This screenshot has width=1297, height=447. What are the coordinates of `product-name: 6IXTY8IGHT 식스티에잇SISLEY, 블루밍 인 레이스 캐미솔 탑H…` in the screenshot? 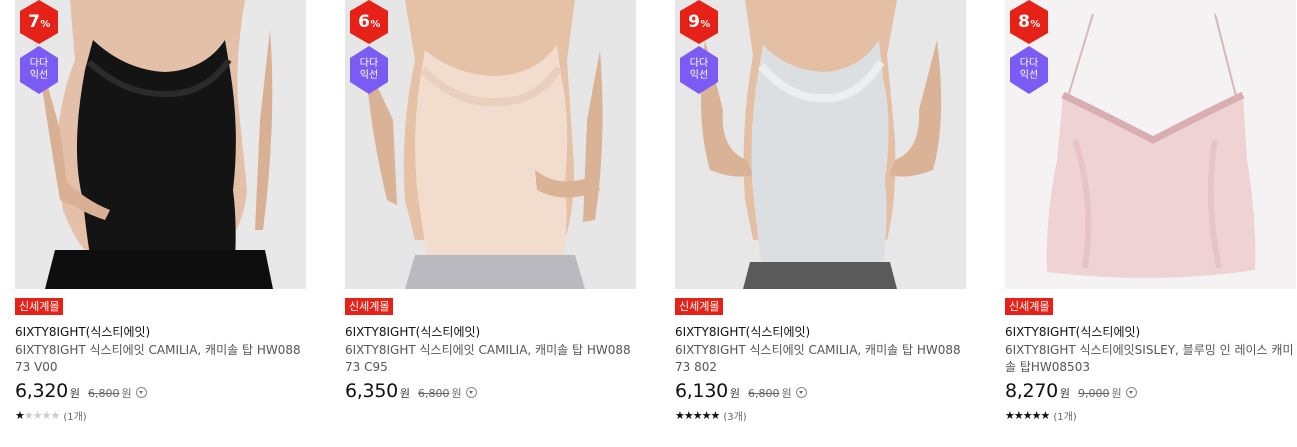 It's located at (1151, 359).